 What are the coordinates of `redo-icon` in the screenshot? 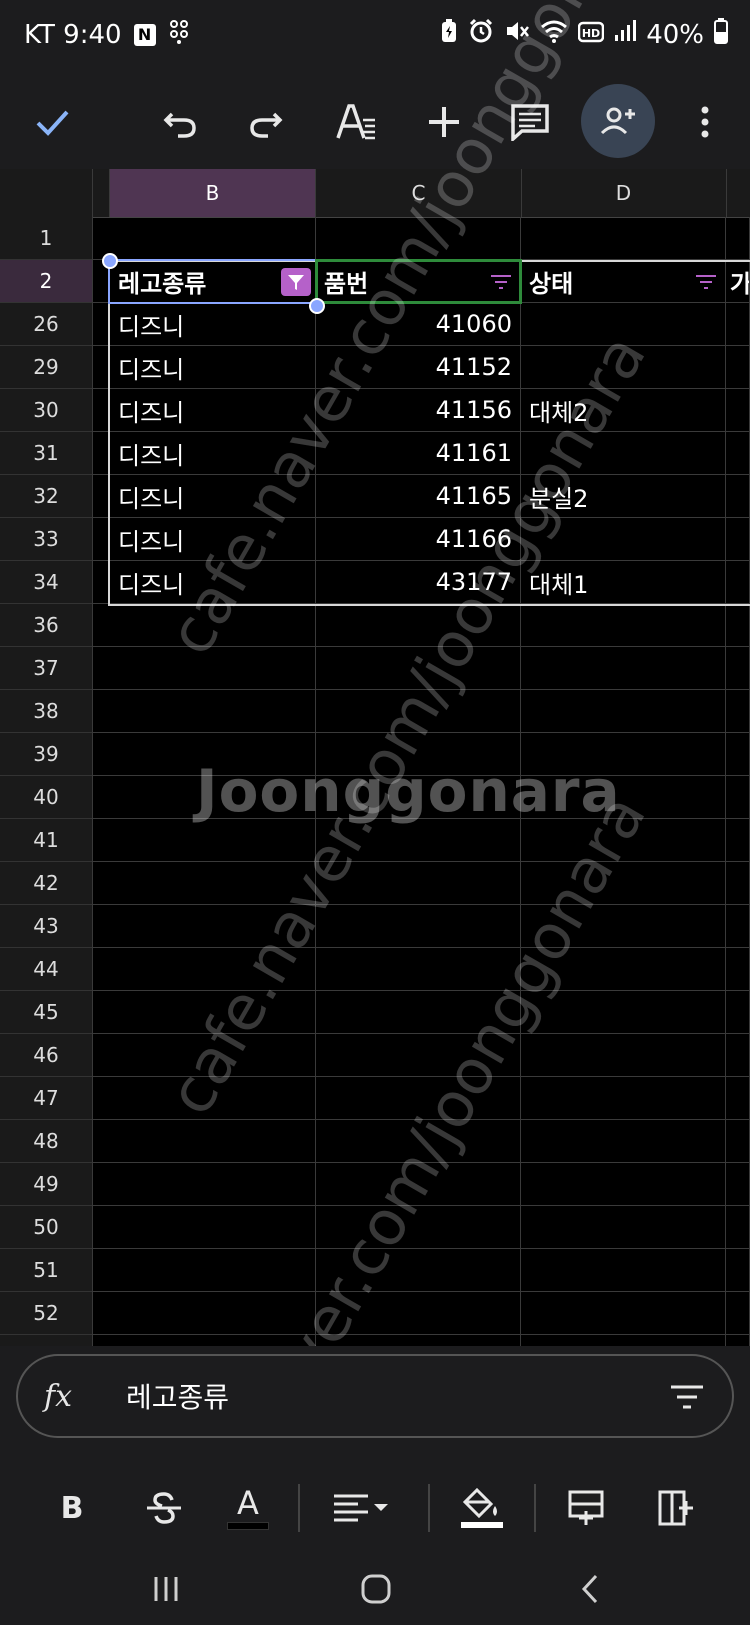 It's located at (266, 122).